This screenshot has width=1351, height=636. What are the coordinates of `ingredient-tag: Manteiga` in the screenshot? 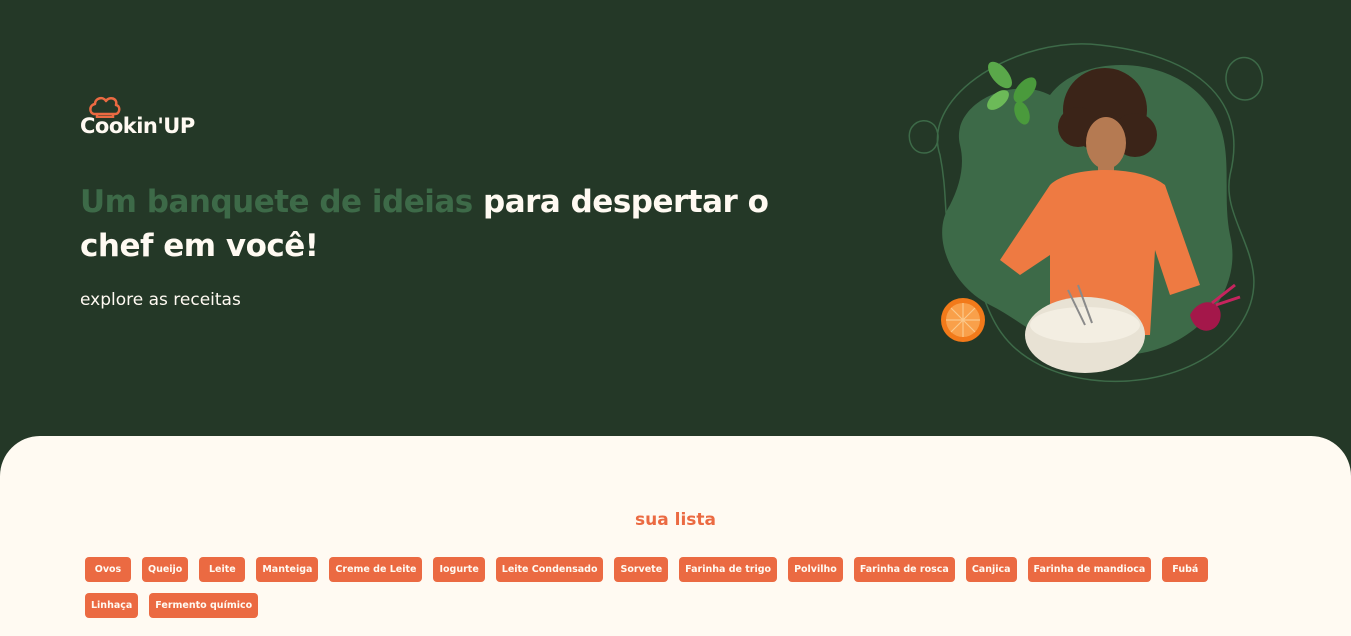 It's located at (287, 569).